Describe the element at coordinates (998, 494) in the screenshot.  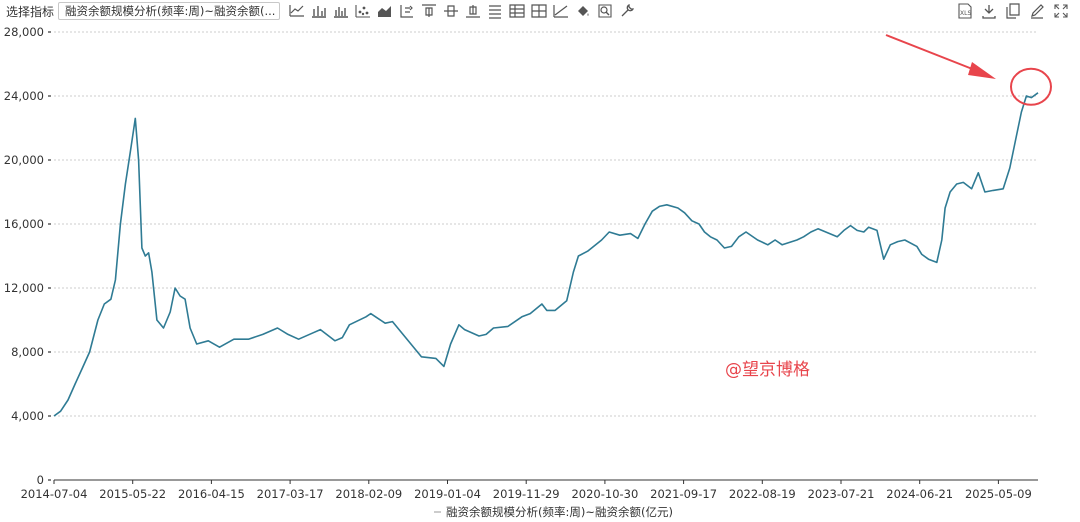
I see `x-tick-label: 2025-05-09` at that location.